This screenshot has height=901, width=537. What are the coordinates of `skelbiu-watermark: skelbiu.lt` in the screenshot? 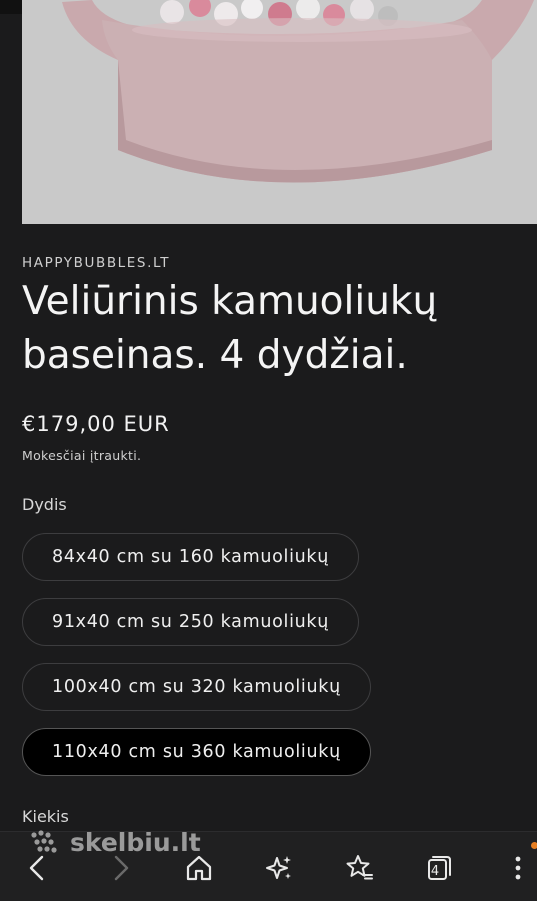 It's located at (115, 842).